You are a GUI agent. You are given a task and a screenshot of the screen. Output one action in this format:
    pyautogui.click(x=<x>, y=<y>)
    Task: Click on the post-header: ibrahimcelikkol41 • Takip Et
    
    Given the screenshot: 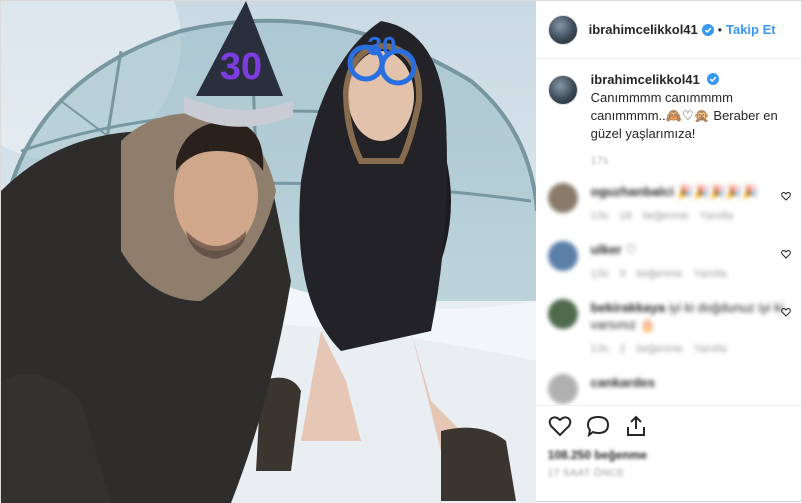 What is the action you would take?
    pyautogui.click(x=668, y=30)
    